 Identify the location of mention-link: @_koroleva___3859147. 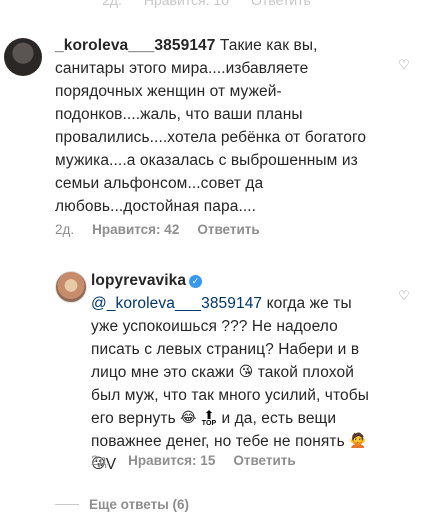
(176, 303).